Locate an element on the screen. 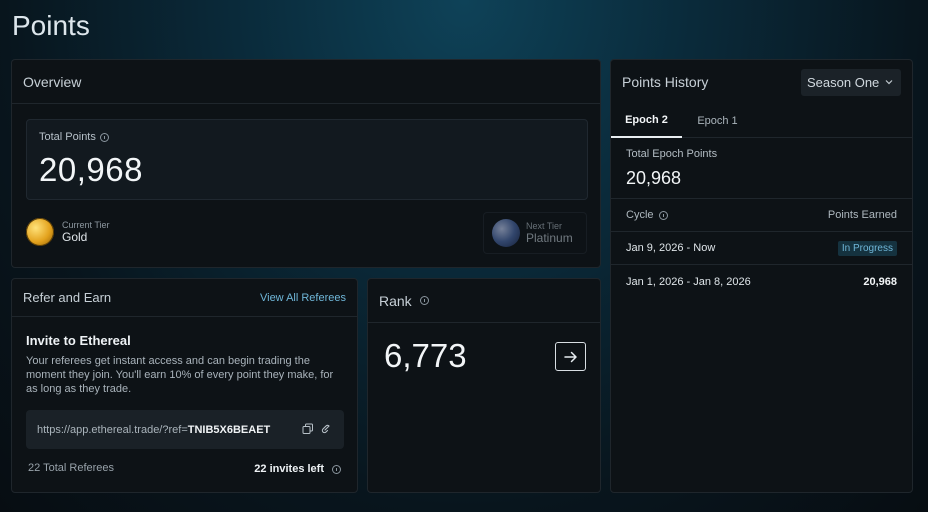  invites-left-row: 22 invites left is located at coordinates (297, 469).